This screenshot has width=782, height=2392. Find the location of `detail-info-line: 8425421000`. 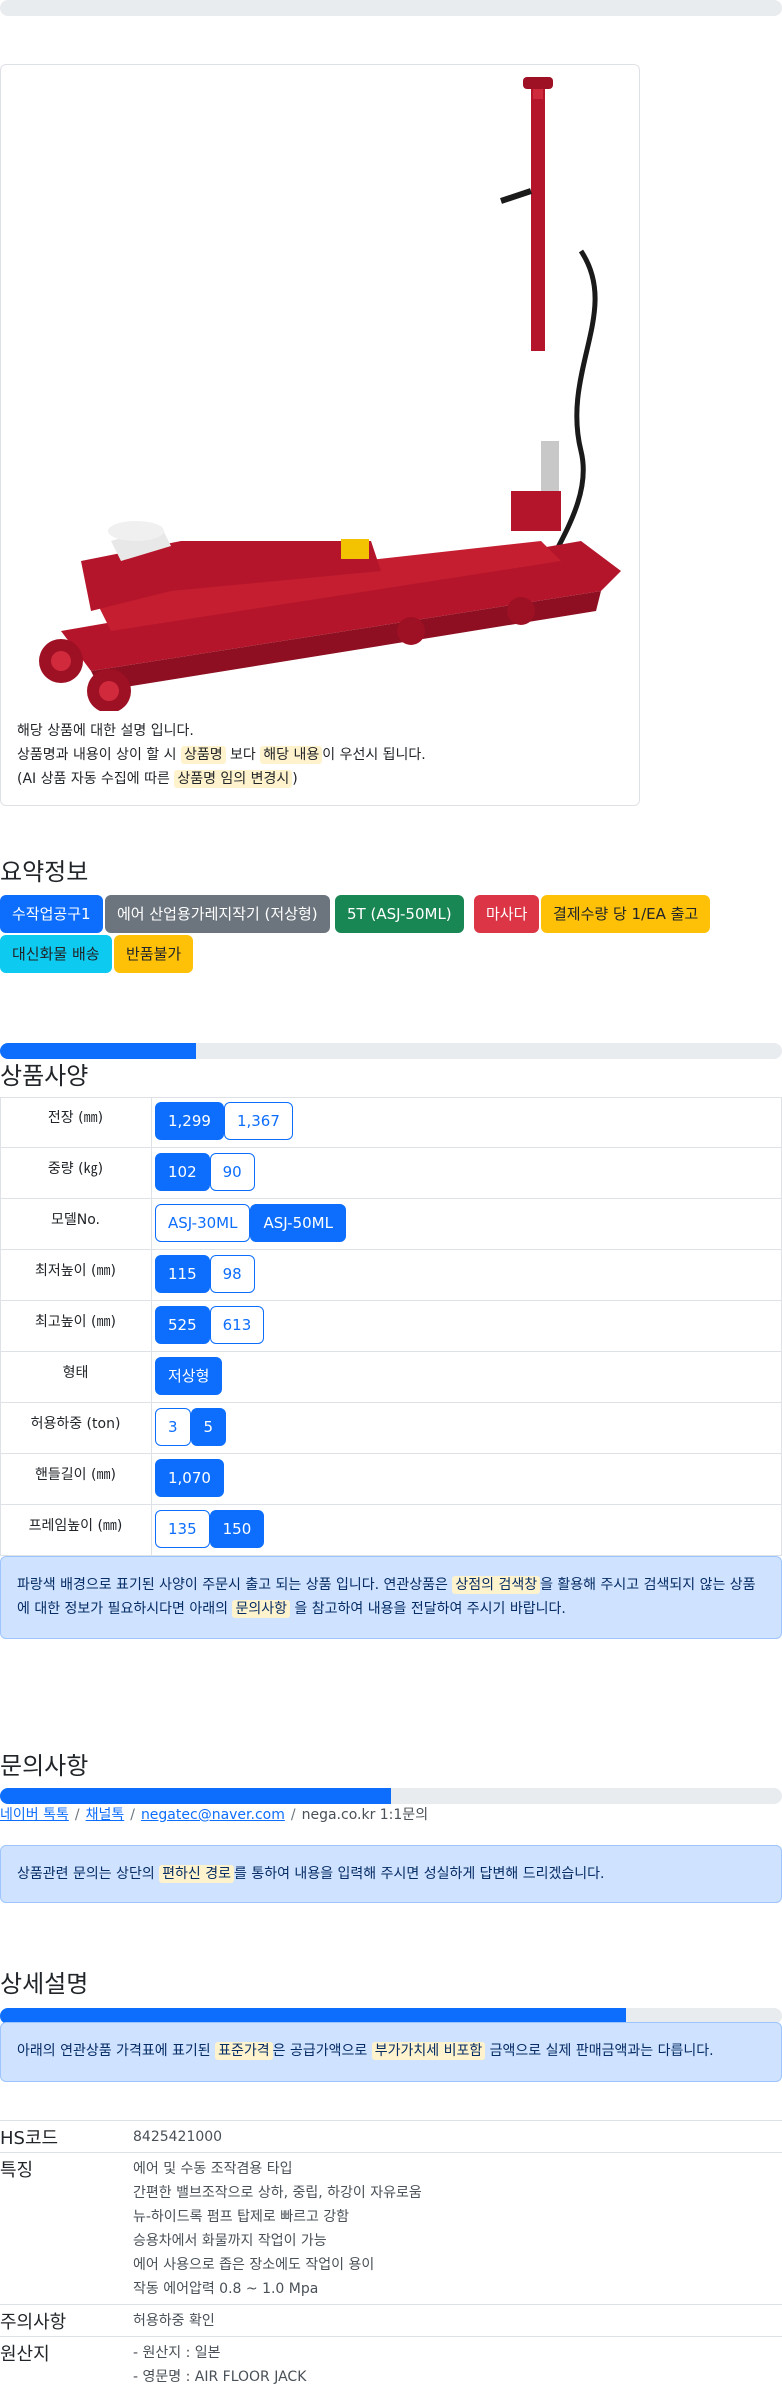

detail-info-line: 8425421000 is located at coordinates (178, 2137).